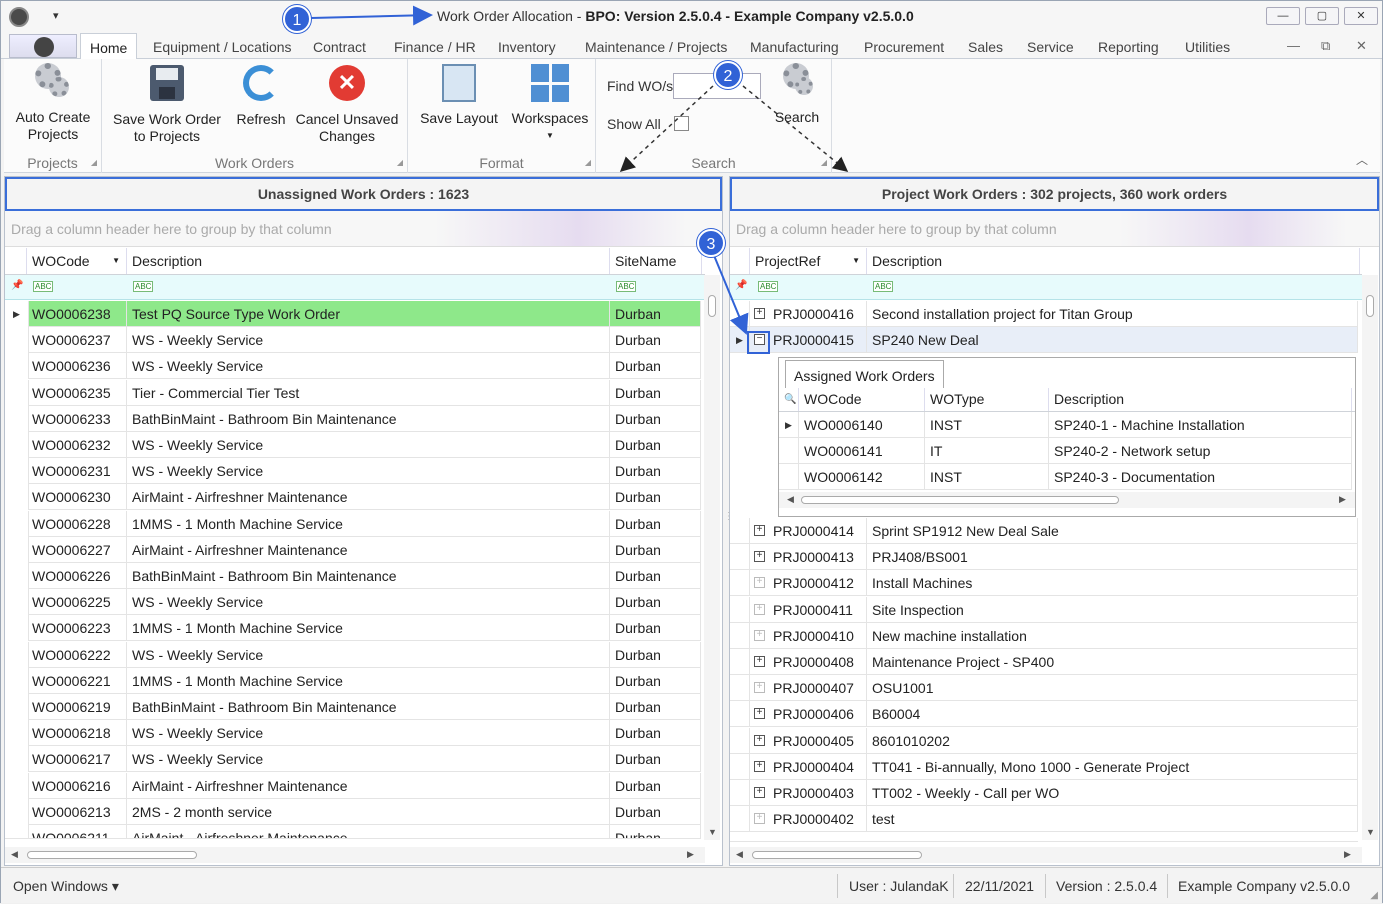 The image size is (1383, 904). What do you see at coordinates (1374, 895) in the screenshot?
I see `resize-grip-icon: ◢` at bounding box center [1374, 895].